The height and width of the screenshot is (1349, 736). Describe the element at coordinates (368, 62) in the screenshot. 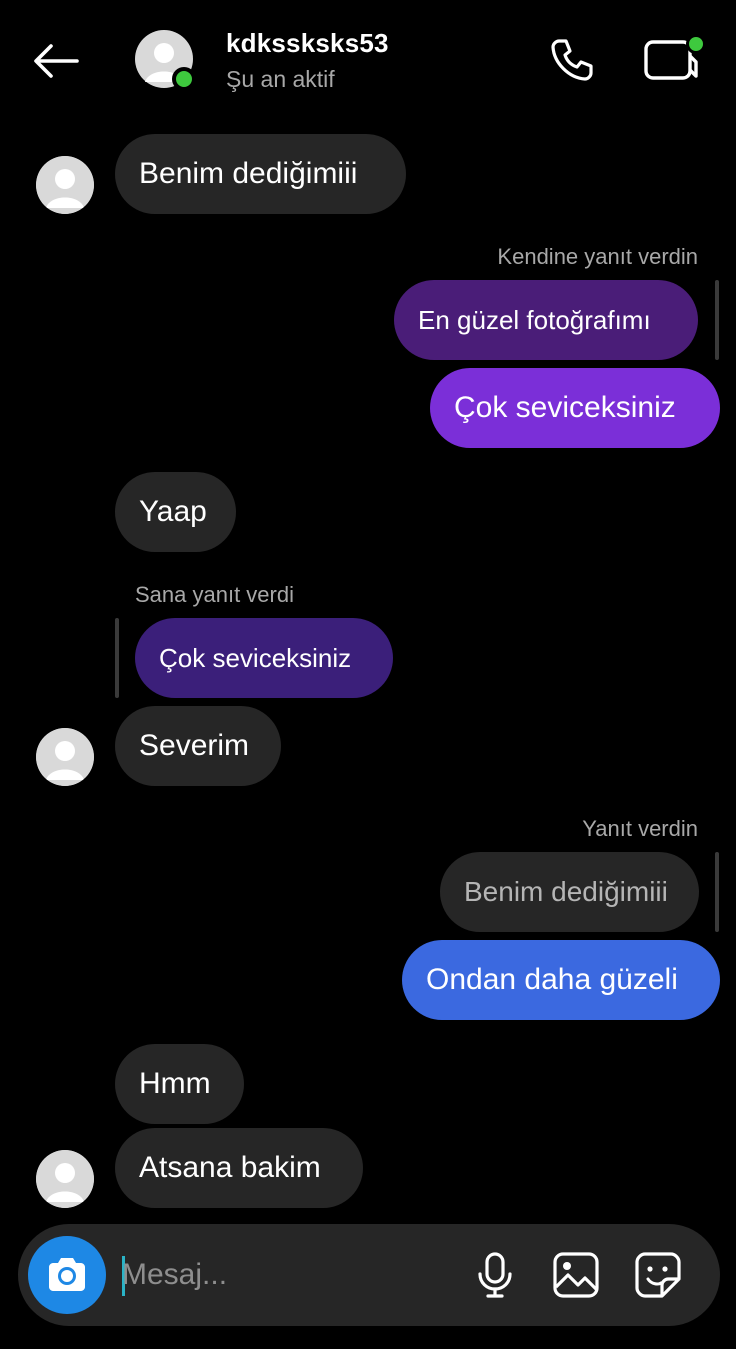

I see `chat-header: kdkssksks53 Şu an aktif` at that location.